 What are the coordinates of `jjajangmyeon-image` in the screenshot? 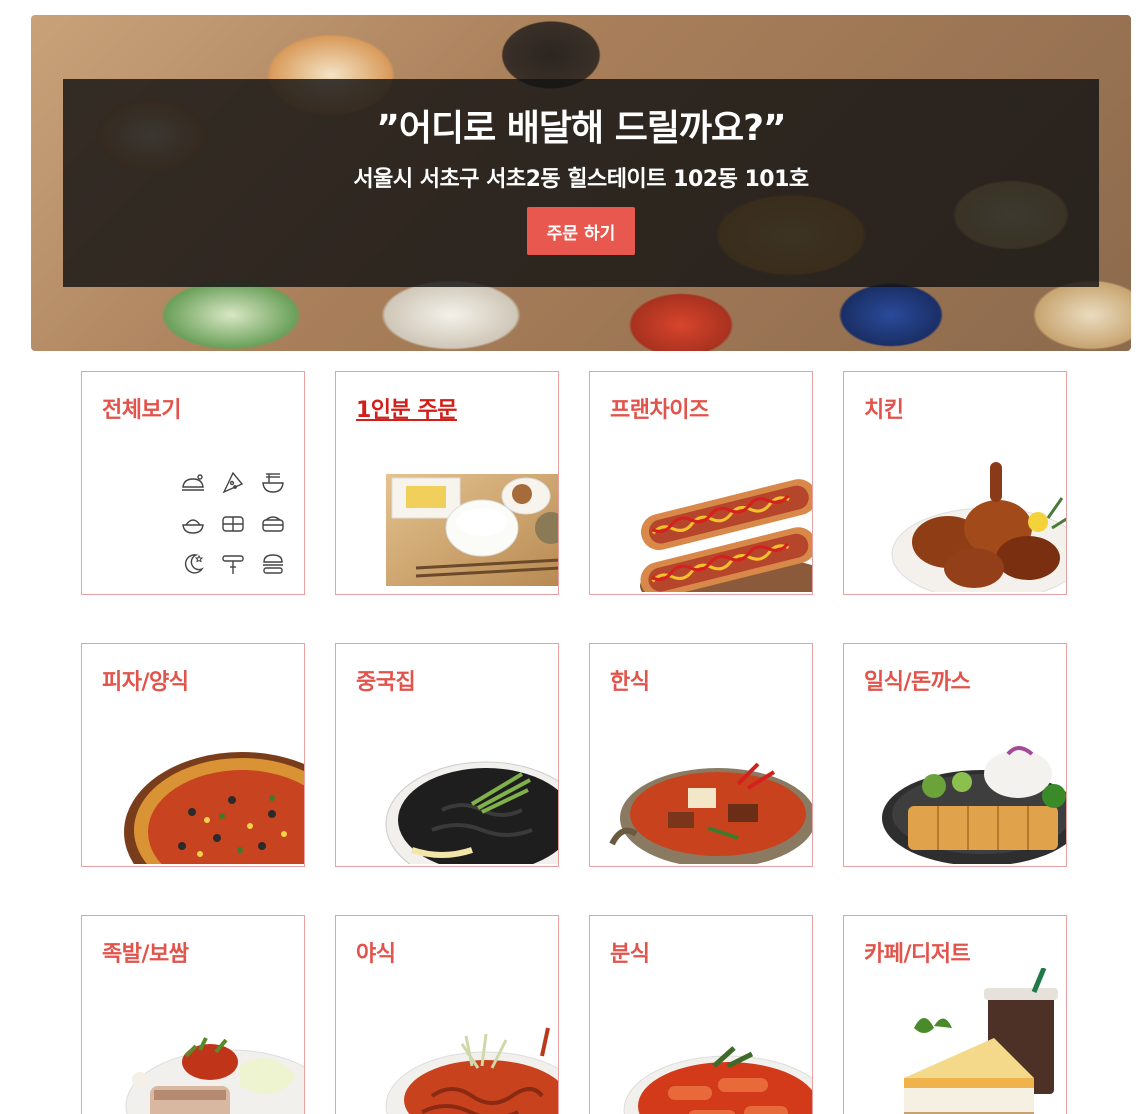 It's located at (471, 812).